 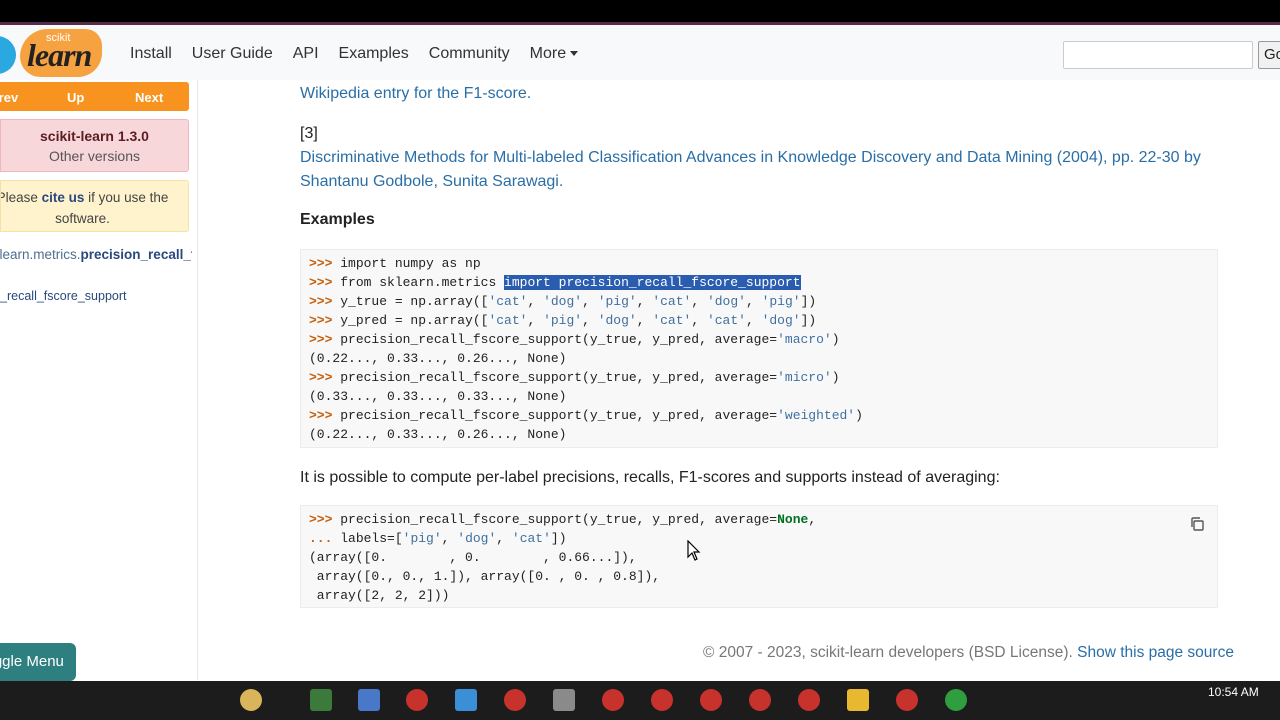 What do you see at coordinates (414, 320) in the screenshot?
I see `code-token: y_pred = np.array([` at bounding box center [414, 320].